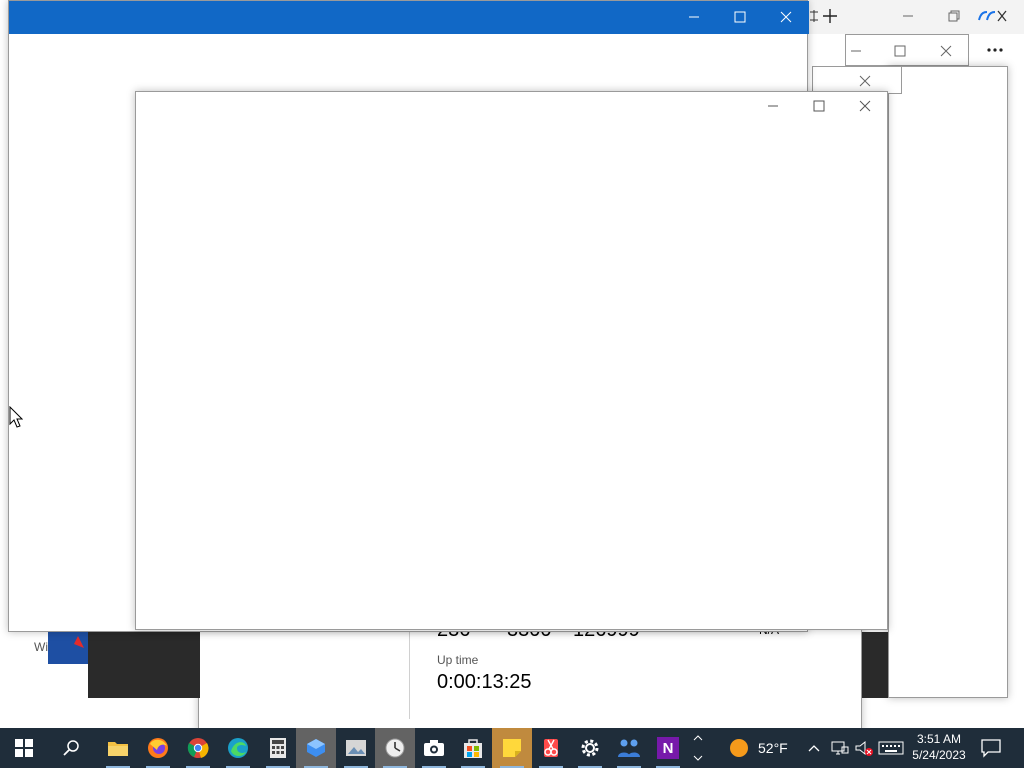  Describe the element at coordinates (954, 16) in the screenshot. I see `restore-icon` at that location.